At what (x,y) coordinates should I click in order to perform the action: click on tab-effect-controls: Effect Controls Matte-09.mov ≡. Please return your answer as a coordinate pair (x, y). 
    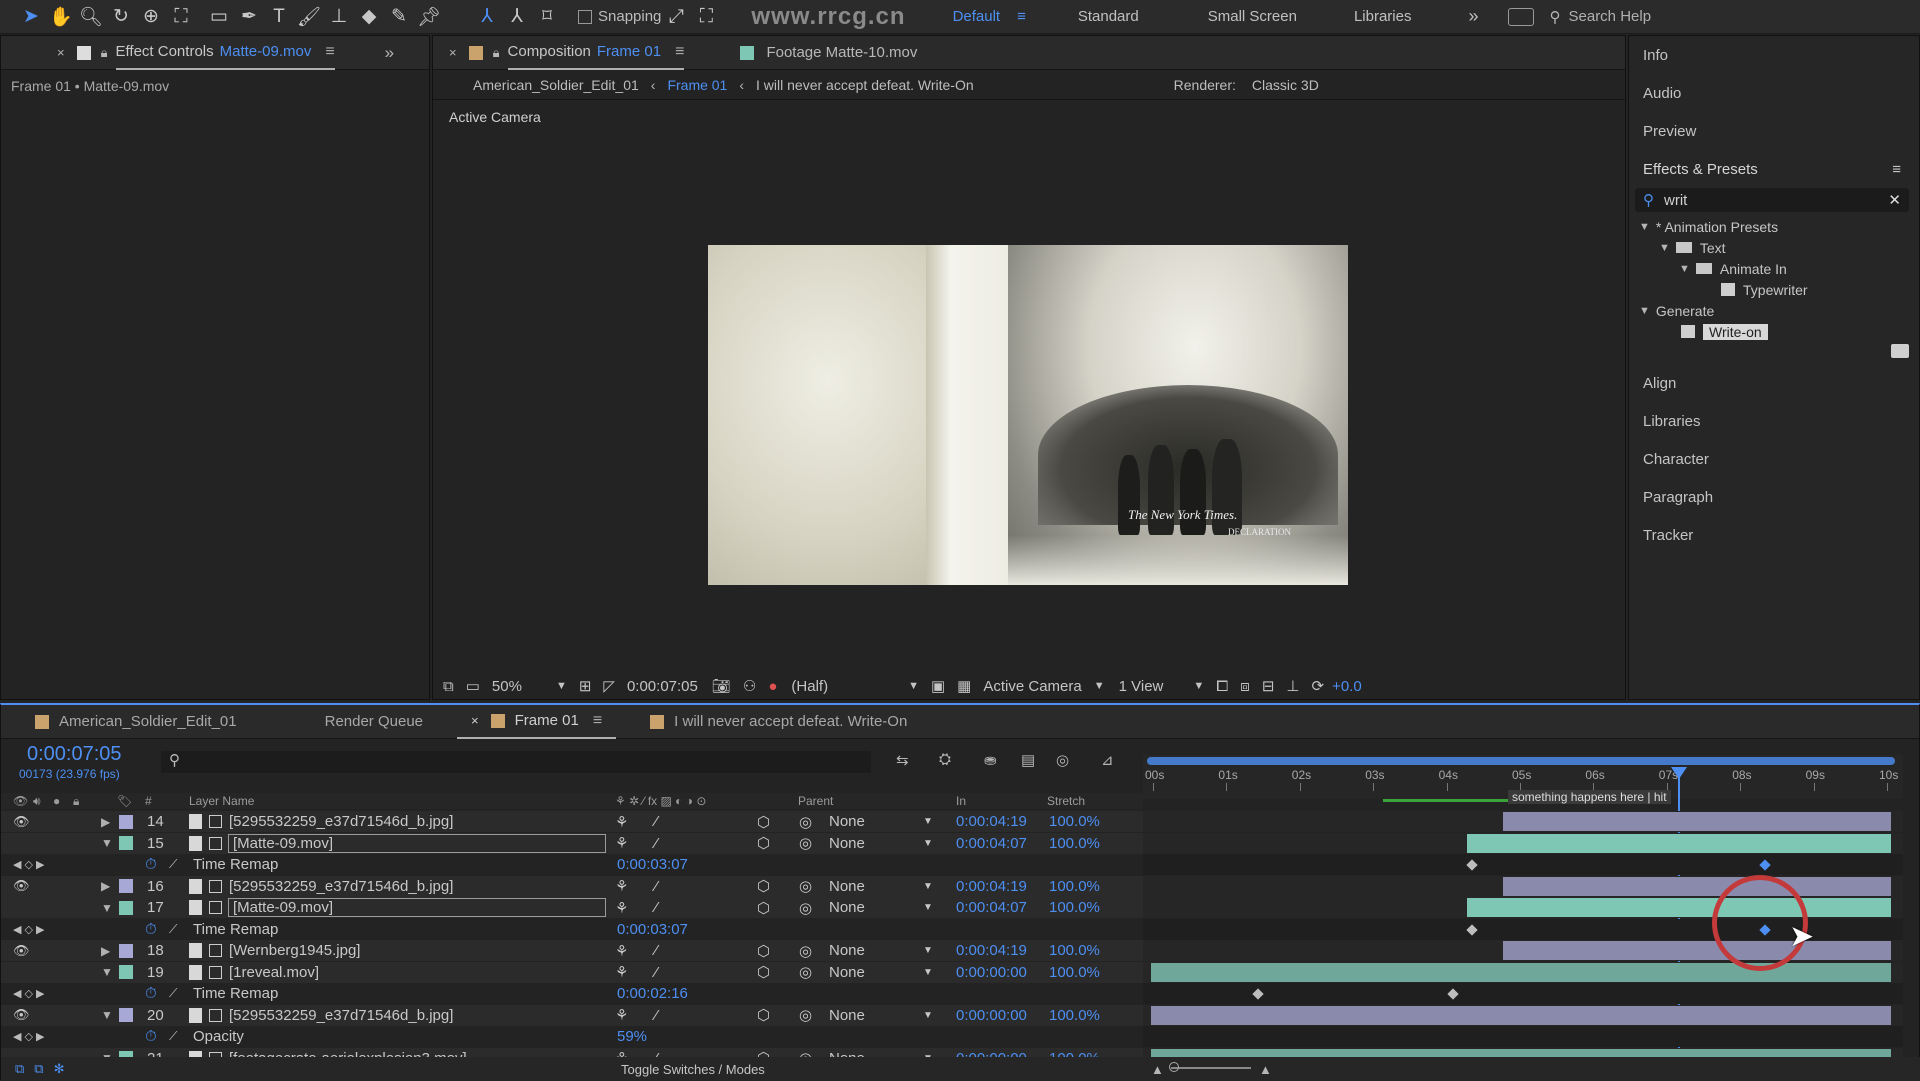
    Looking at the image, I should click on (225, 53).